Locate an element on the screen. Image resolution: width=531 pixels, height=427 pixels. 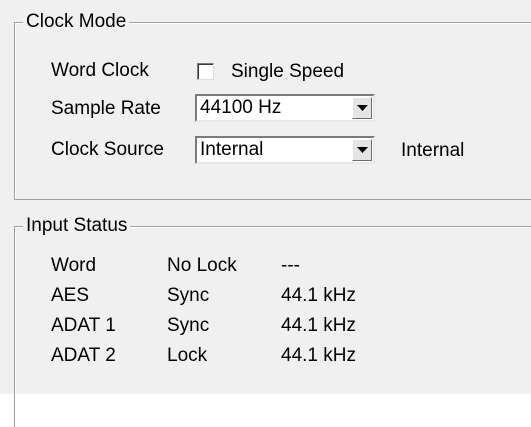
sample-rate-dropdown-button is located at coordinates (362, 108).